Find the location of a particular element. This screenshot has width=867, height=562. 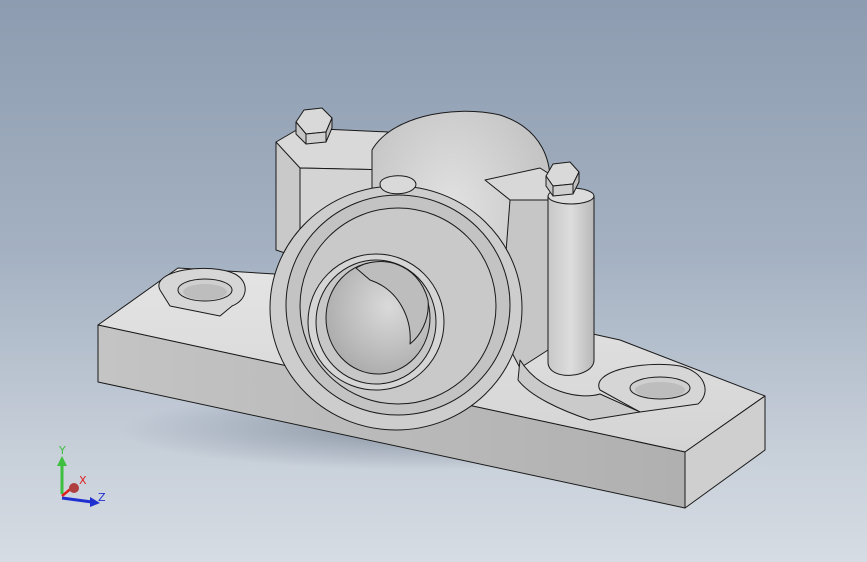

grease-boss is located at coordinates (398, 185).